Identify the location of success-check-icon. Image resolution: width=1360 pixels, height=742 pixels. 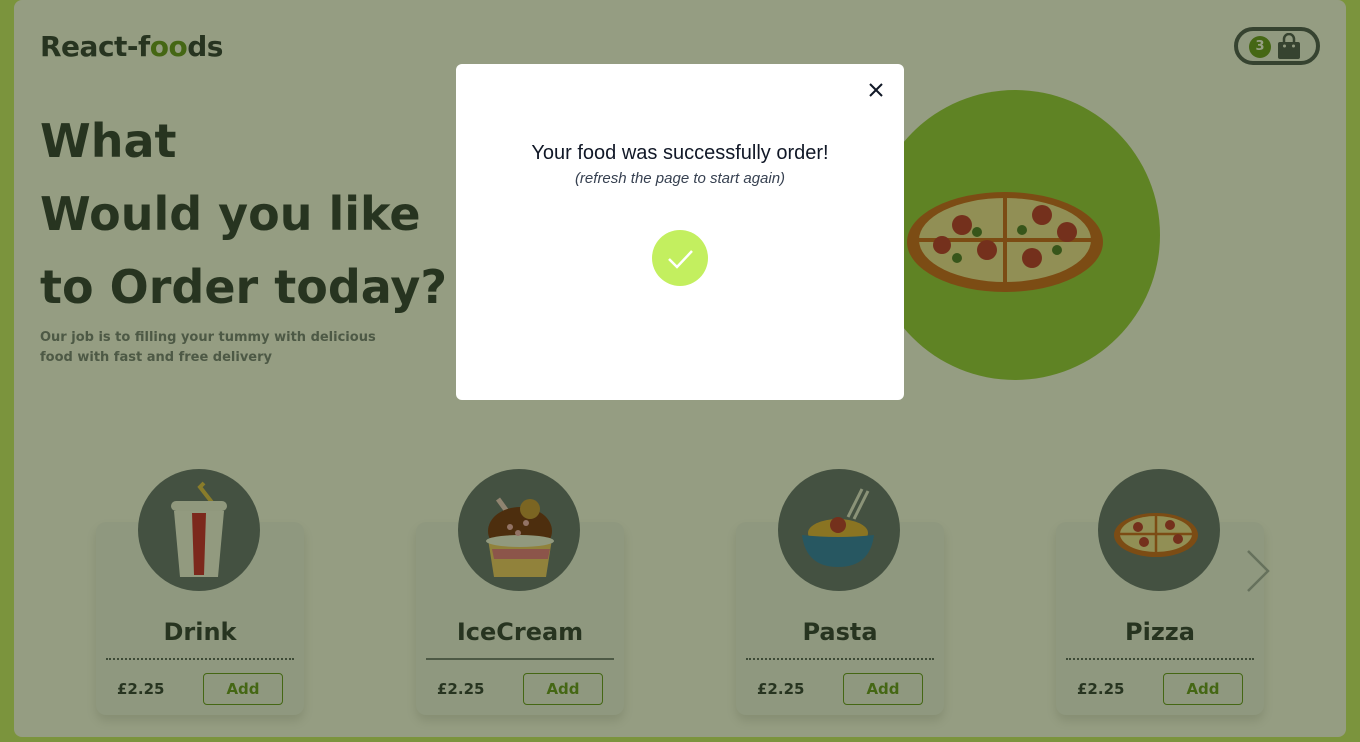
(680, 258).